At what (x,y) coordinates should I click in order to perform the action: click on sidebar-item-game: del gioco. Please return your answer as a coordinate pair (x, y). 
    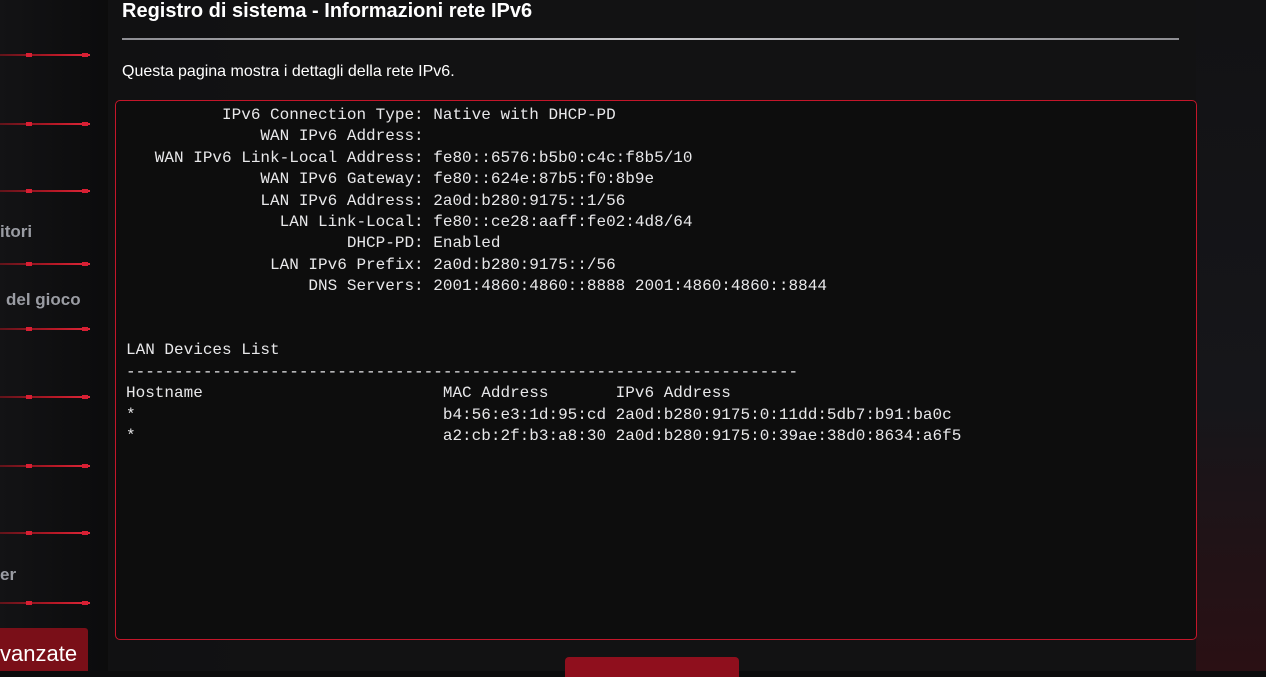
    Looking at the image, I should click on (43, 300).